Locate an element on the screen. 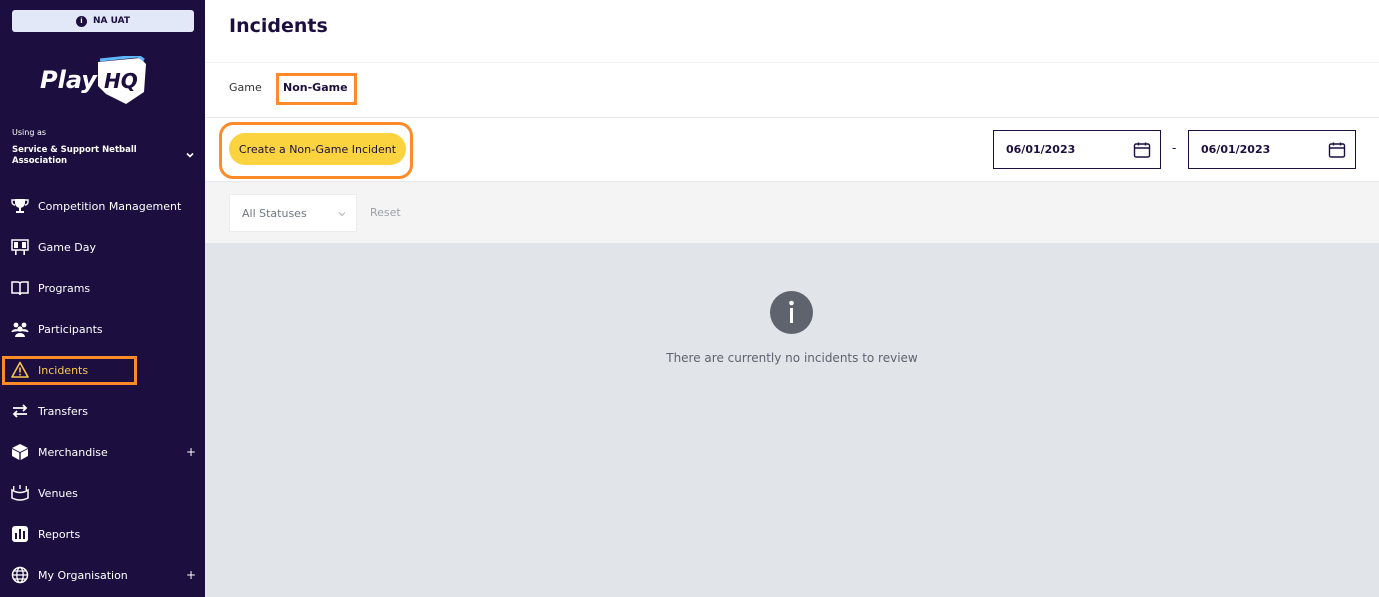 This screenshot has width=1379, height=597. date-to-field: 06/01/2023 is located at coordinates (1272, 149).